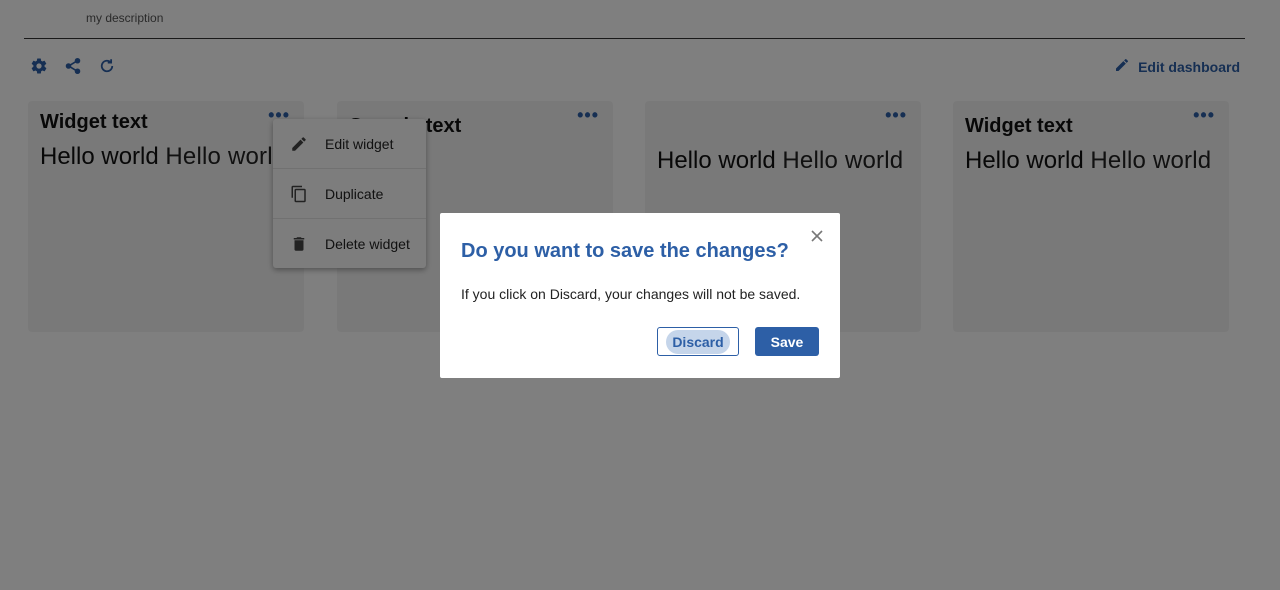 This screenshot has height=590, width=1280. I want to click on discard-button: Discard, so click(698, 341).